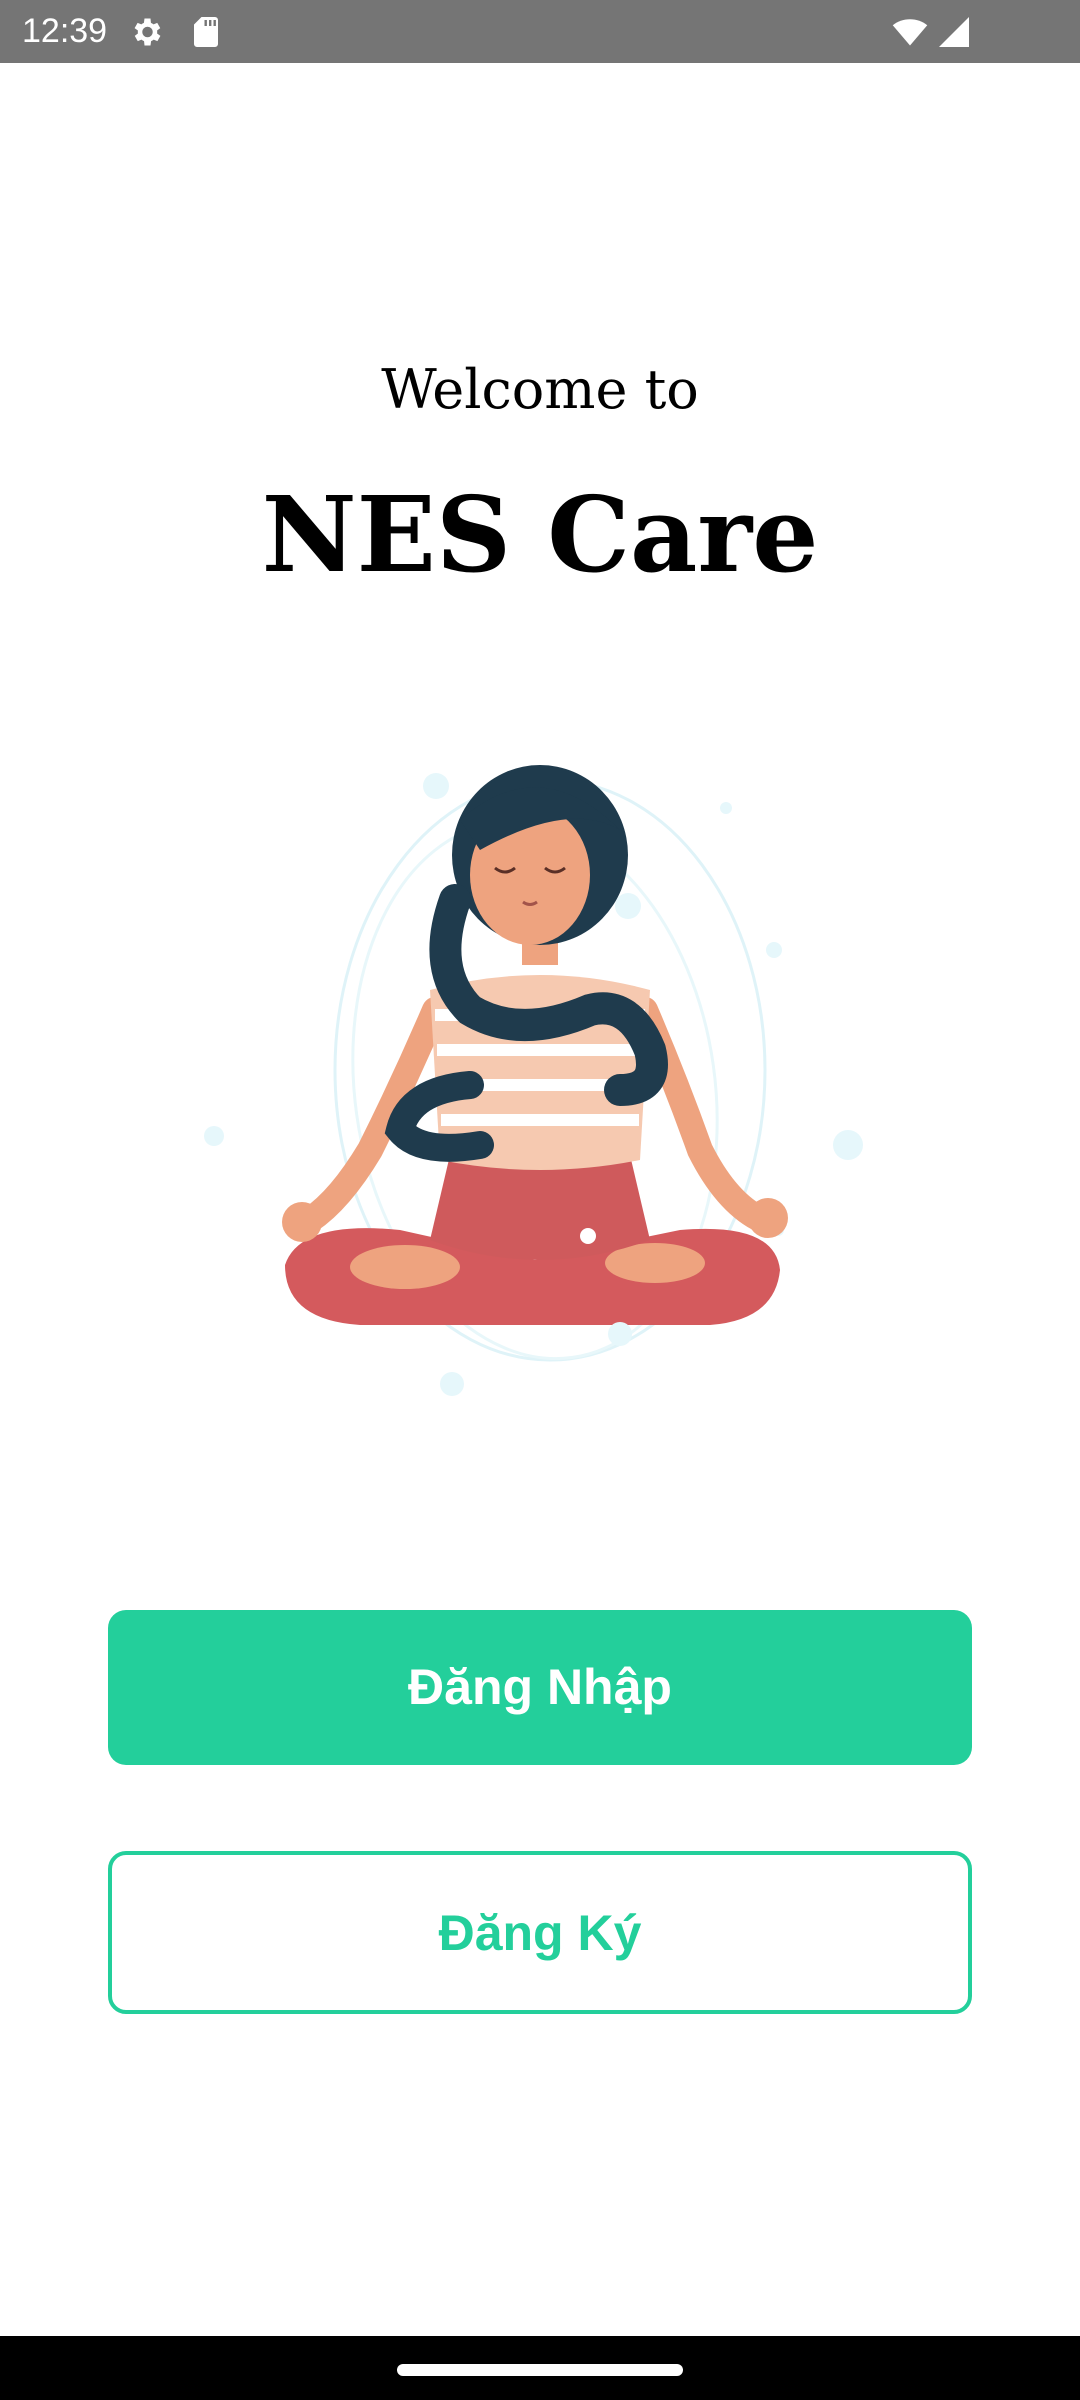 The height and width of the screenshot is (2400, 1080). Describe the element at coordinates (206, 32) in the screenshot. I see `sd-card-icon` at that location.